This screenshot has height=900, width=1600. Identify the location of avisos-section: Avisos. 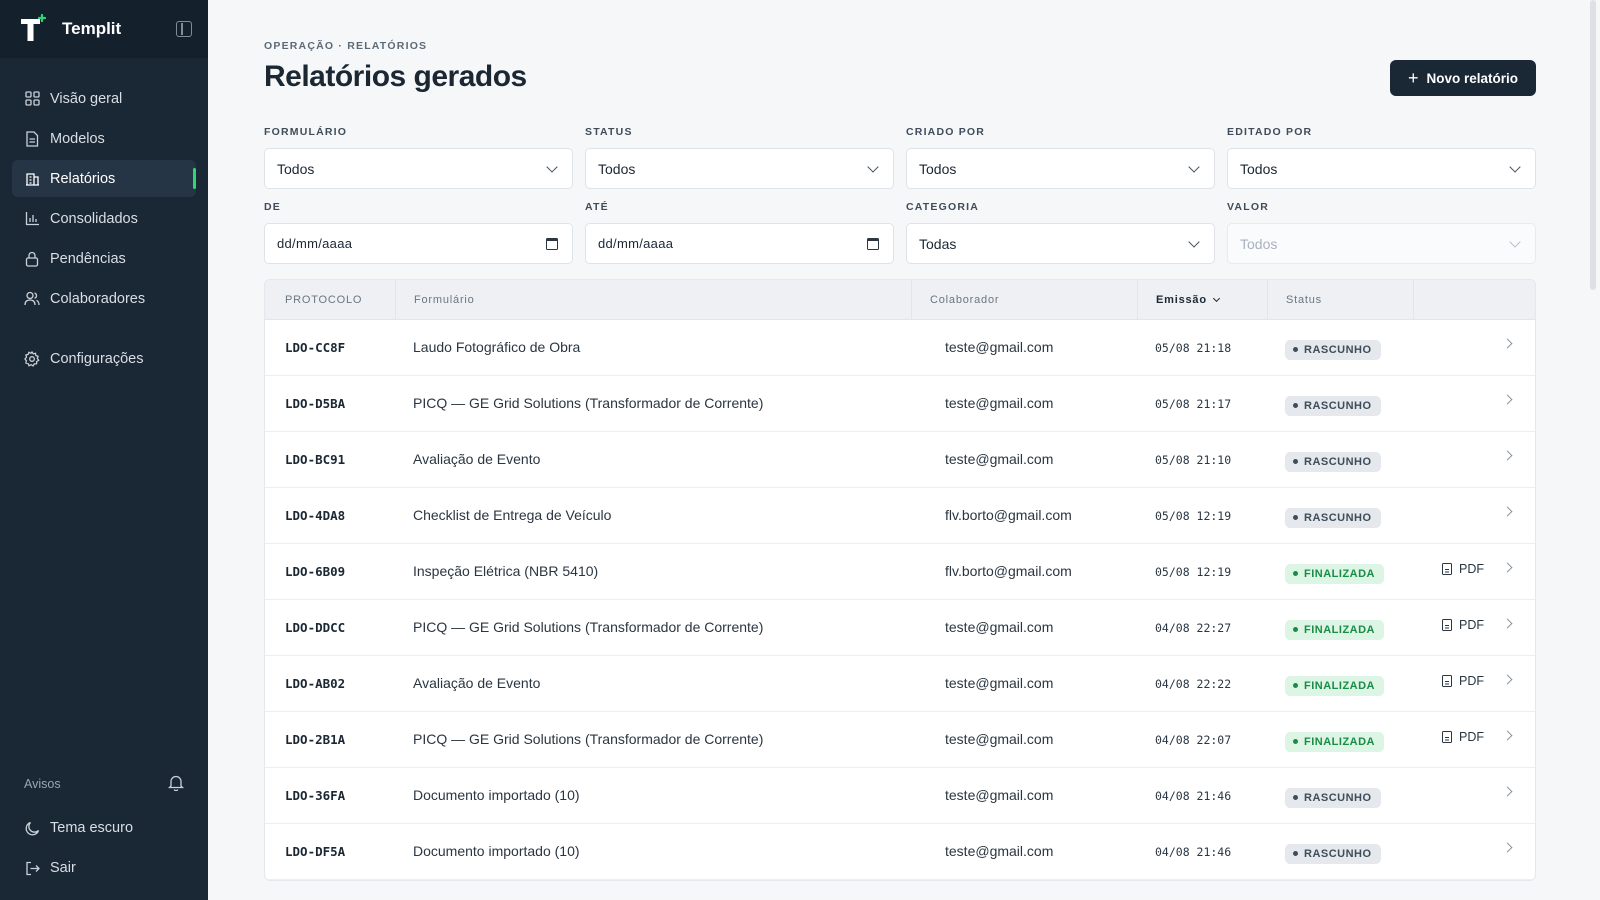
(104, 784).